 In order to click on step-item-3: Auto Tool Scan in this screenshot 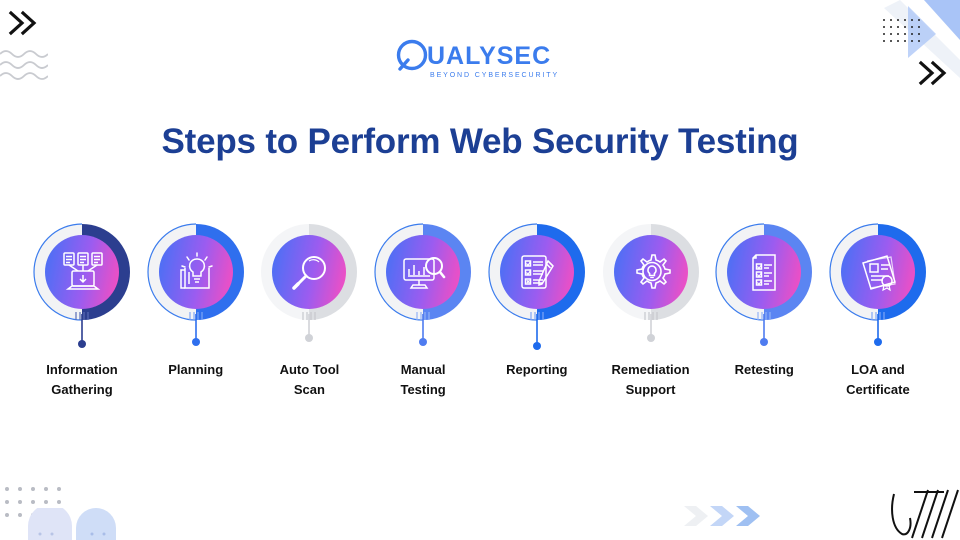, I will do `click(309, 311)`.